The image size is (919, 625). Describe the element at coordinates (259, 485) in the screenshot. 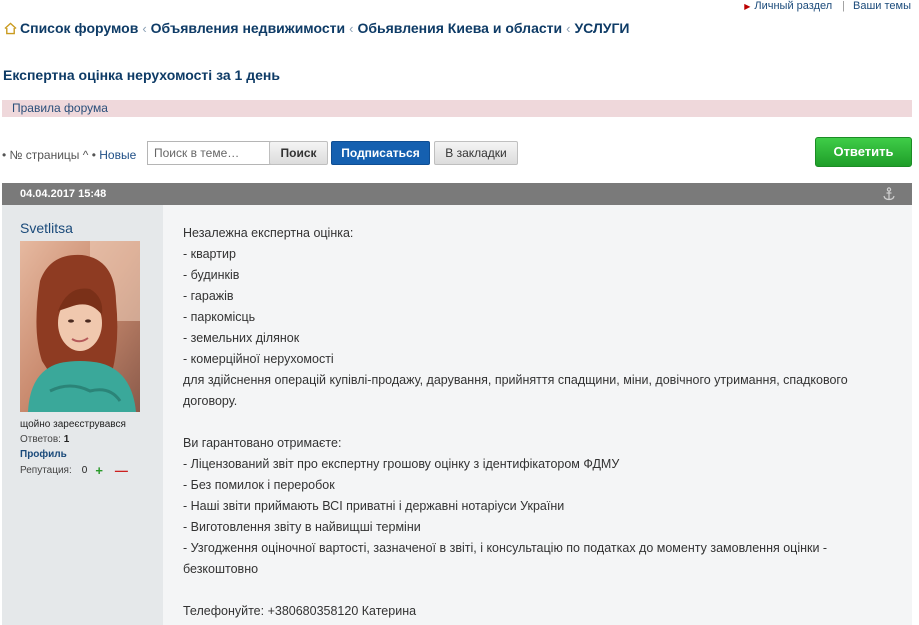

I see `post-text-line: - Без помилок і переробок` at that location.